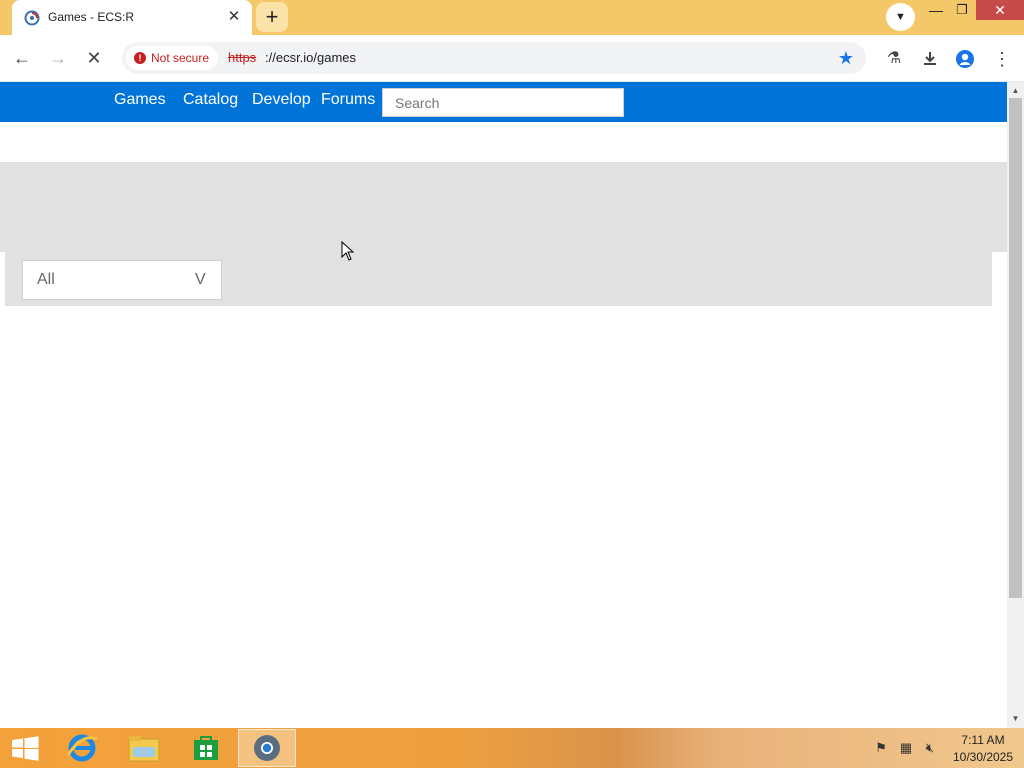 This screenshot has width=1024, height=779. What do you see at coordinates (140, 58) in the screenshot?
I see `not-secure-icon: !` at bounding box center [140, 58].